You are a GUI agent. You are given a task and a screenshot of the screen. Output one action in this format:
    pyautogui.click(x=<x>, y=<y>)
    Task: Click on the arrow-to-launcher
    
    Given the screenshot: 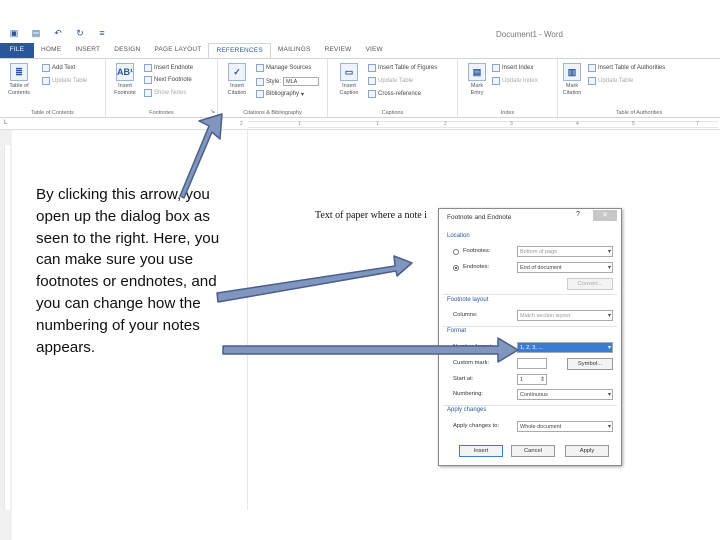 What is the action you would take?
    pyautogui.click(x=201, y=156)
    